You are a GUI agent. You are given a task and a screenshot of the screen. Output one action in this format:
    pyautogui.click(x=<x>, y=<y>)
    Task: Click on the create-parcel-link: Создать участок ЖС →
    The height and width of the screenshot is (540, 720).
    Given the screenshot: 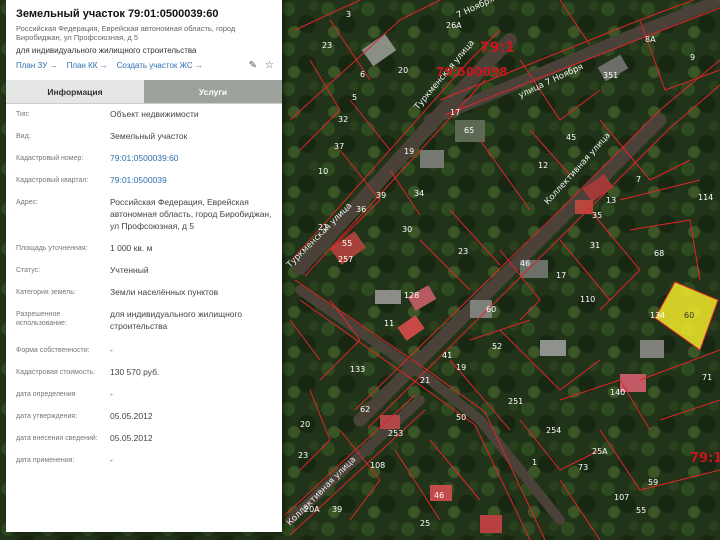 What is the action you would take?
    pyautogui.click(x=160, y=65)
    